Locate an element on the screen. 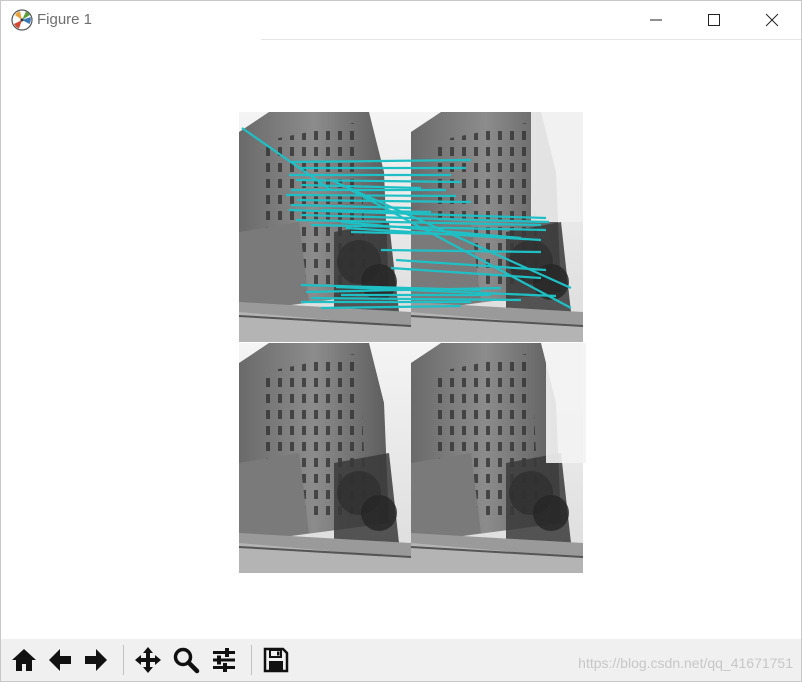 This screenshot has width=802, height=682. home-button is located at coordinates (24, 660).